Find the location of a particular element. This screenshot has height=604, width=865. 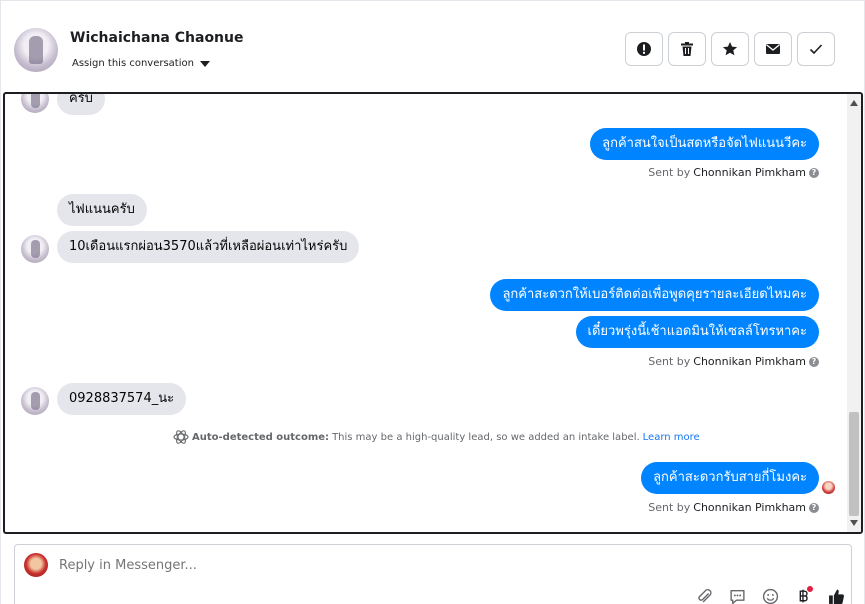

reply-composer is located at coordinates (433, 574).